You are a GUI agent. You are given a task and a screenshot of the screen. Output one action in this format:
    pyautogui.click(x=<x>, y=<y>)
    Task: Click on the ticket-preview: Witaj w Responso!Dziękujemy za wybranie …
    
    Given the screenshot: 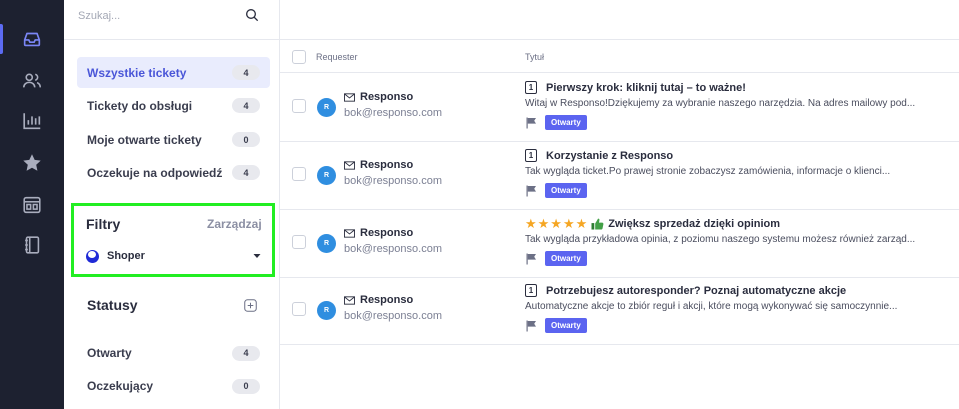 What is the action you would take?
    pyautogui.click(x=720, y=103)
    